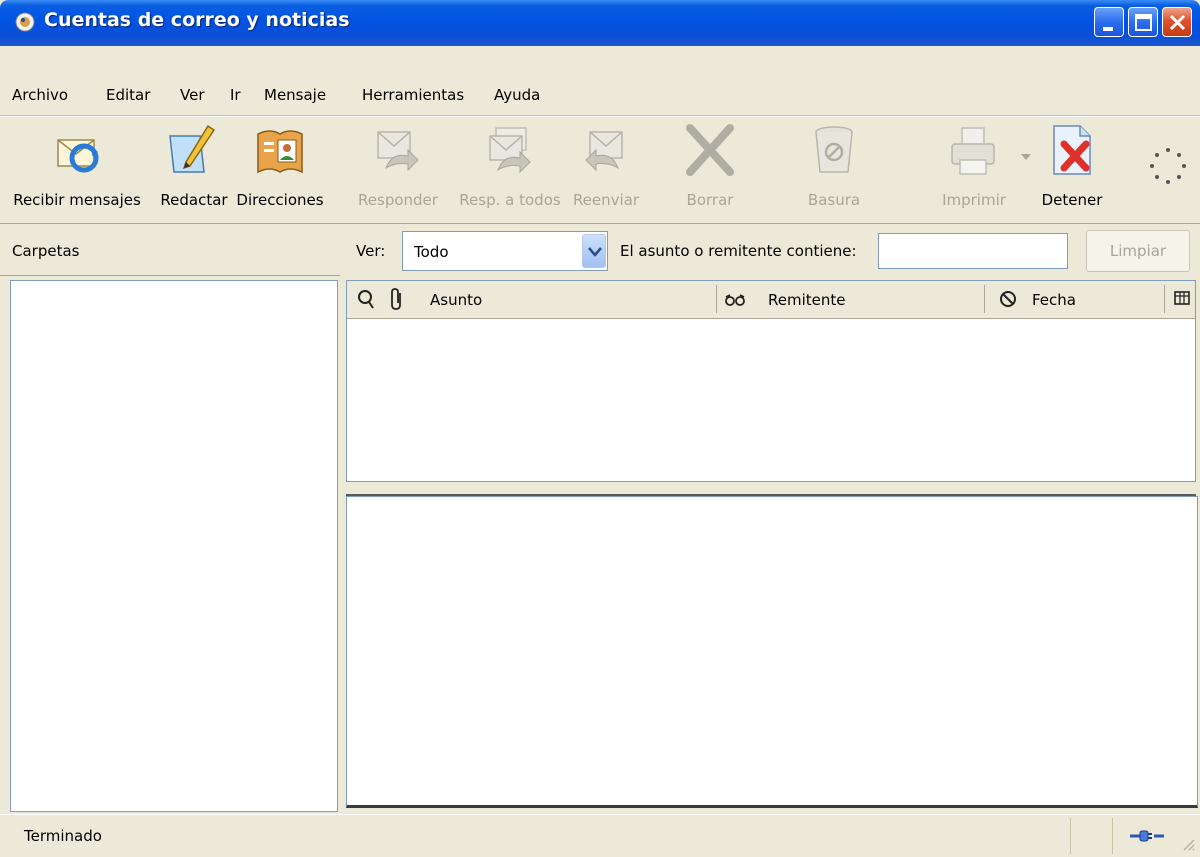 This screenshot has height=857, width=1200. Describe the element at coordinates (25, 22) in the screenshot. I see `app-icon` at that location.